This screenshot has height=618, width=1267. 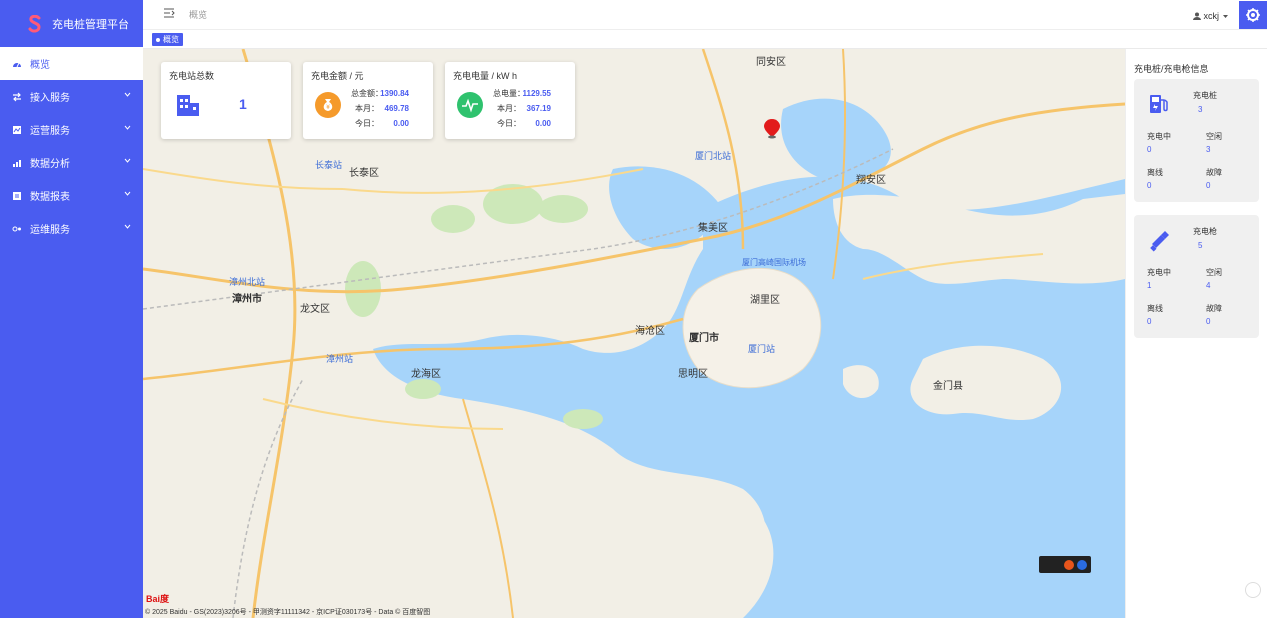 What do you see at coordinates (762, 349) in the screenshot?
I see `map-label-xiamen-station: 厦门站` at bounding box center [762, 349].